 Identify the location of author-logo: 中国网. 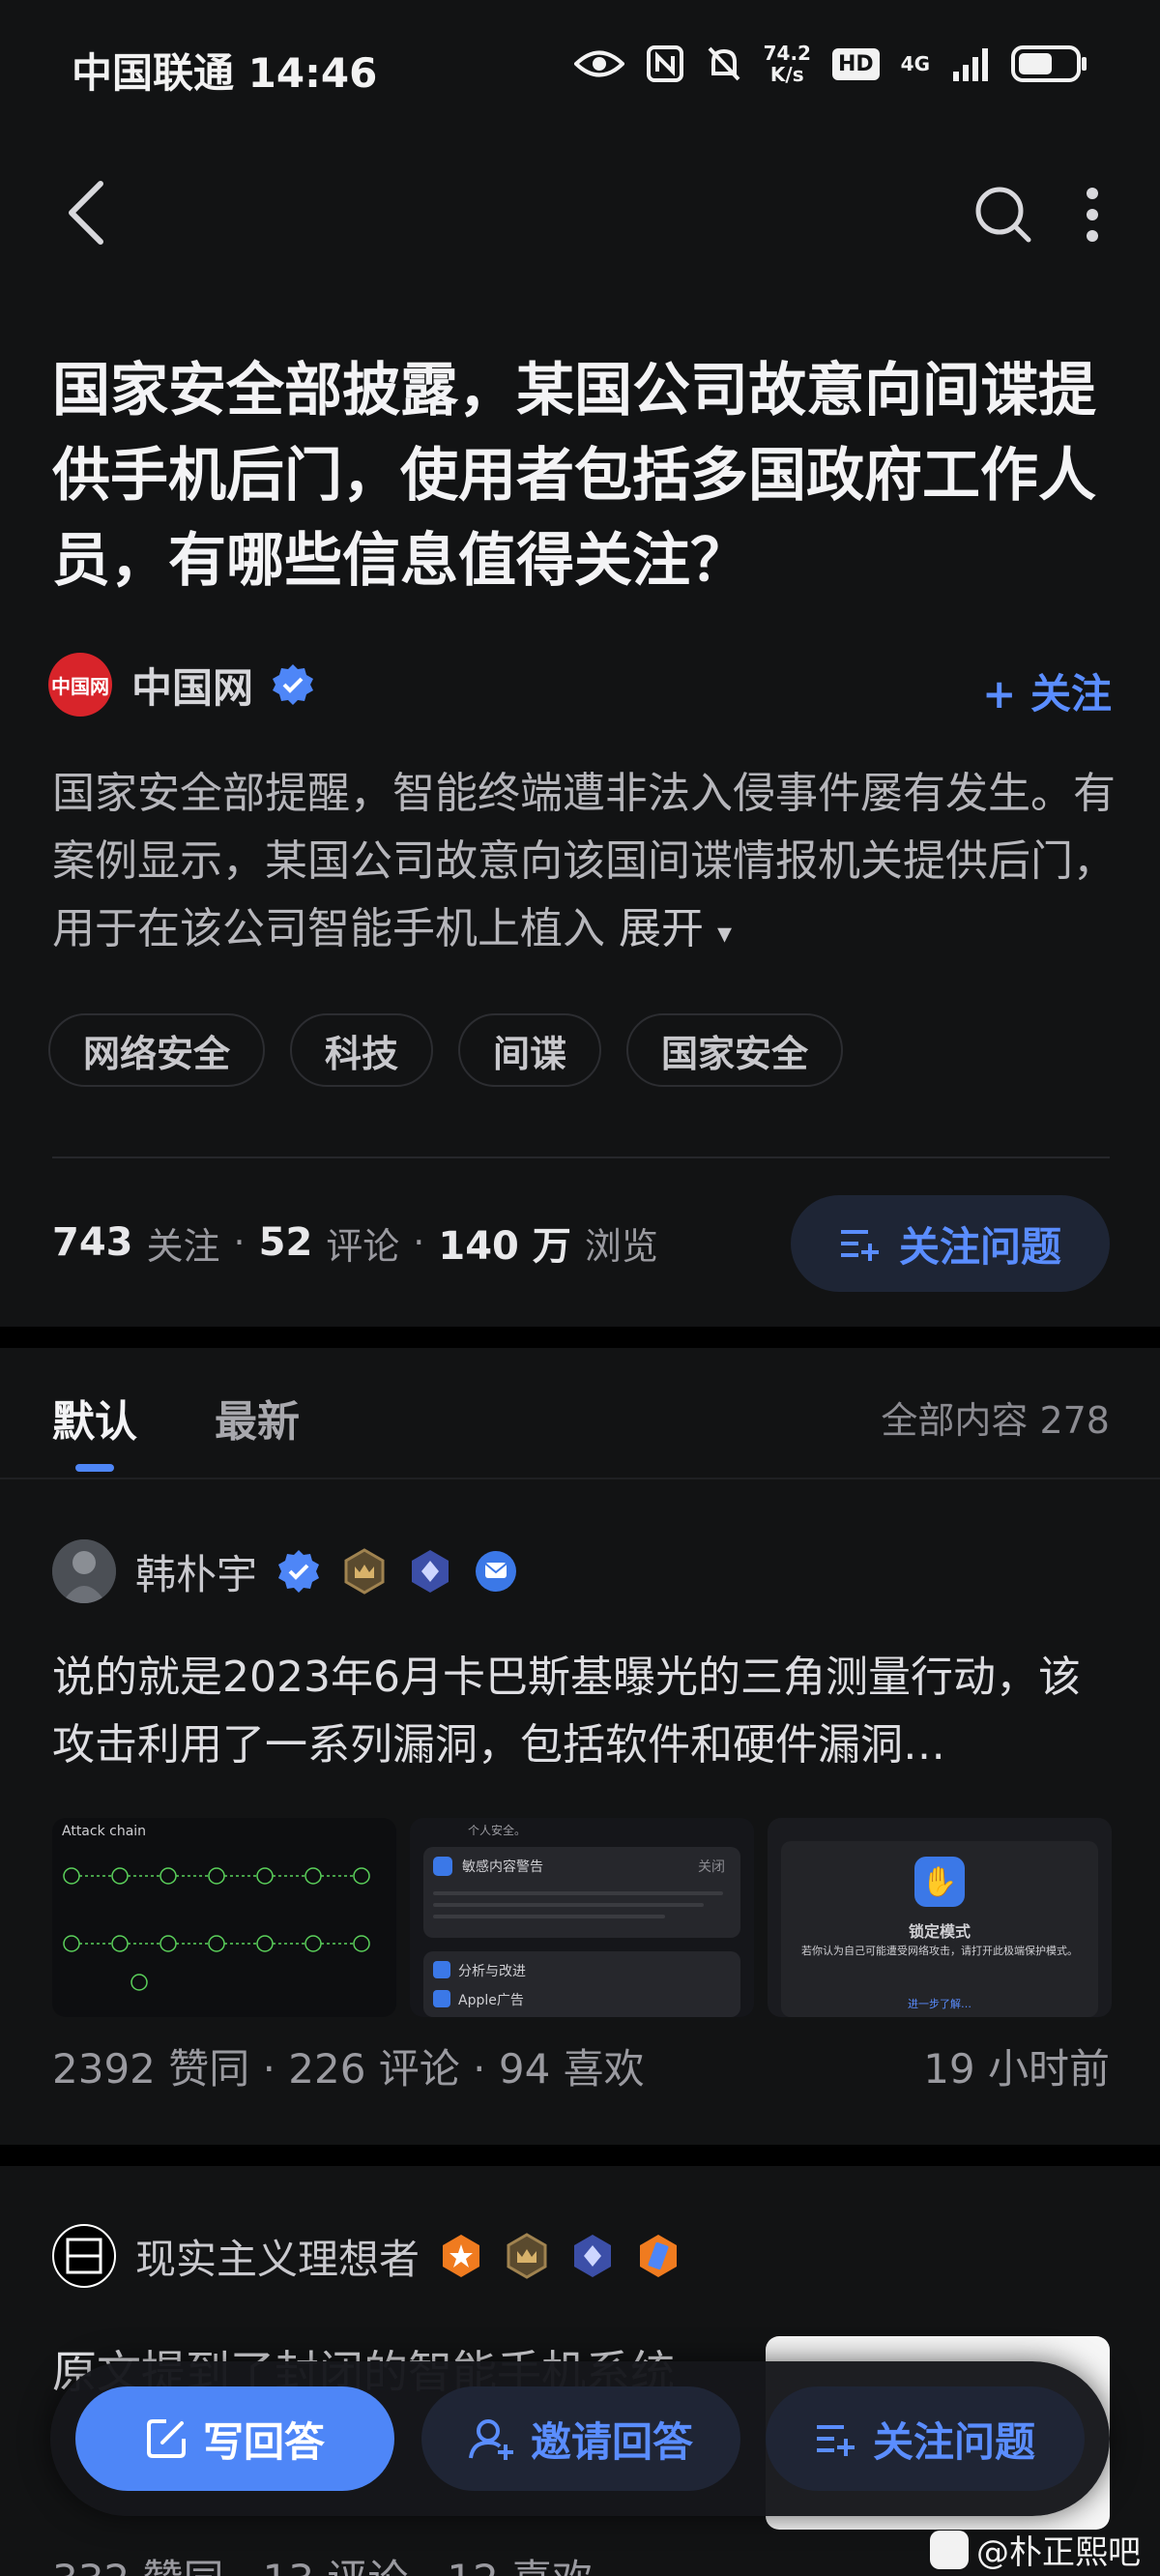
(80, 685).